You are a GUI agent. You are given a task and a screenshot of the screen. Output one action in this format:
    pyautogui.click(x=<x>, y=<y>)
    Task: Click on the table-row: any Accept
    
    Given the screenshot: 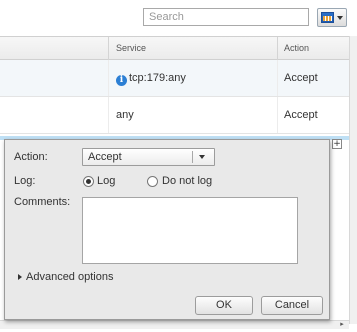 What is the action you would take?
    pyautogui.click(x=174, y=115)
    